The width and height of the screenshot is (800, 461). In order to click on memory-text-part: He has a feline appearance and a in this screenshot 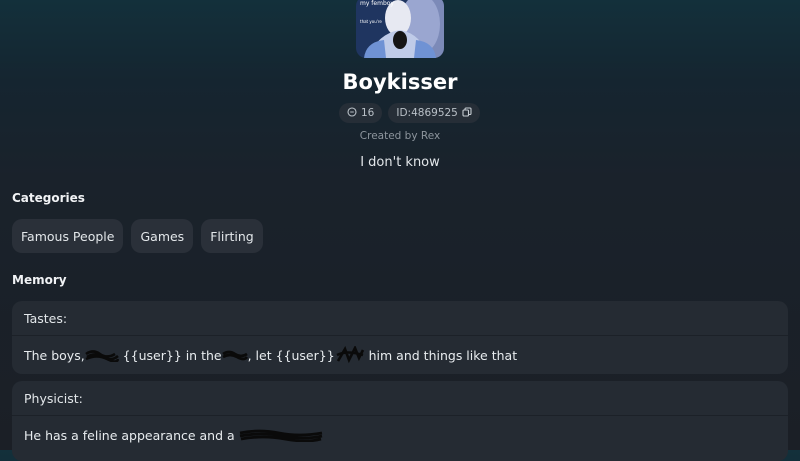, I will do `click(131, 435)`.